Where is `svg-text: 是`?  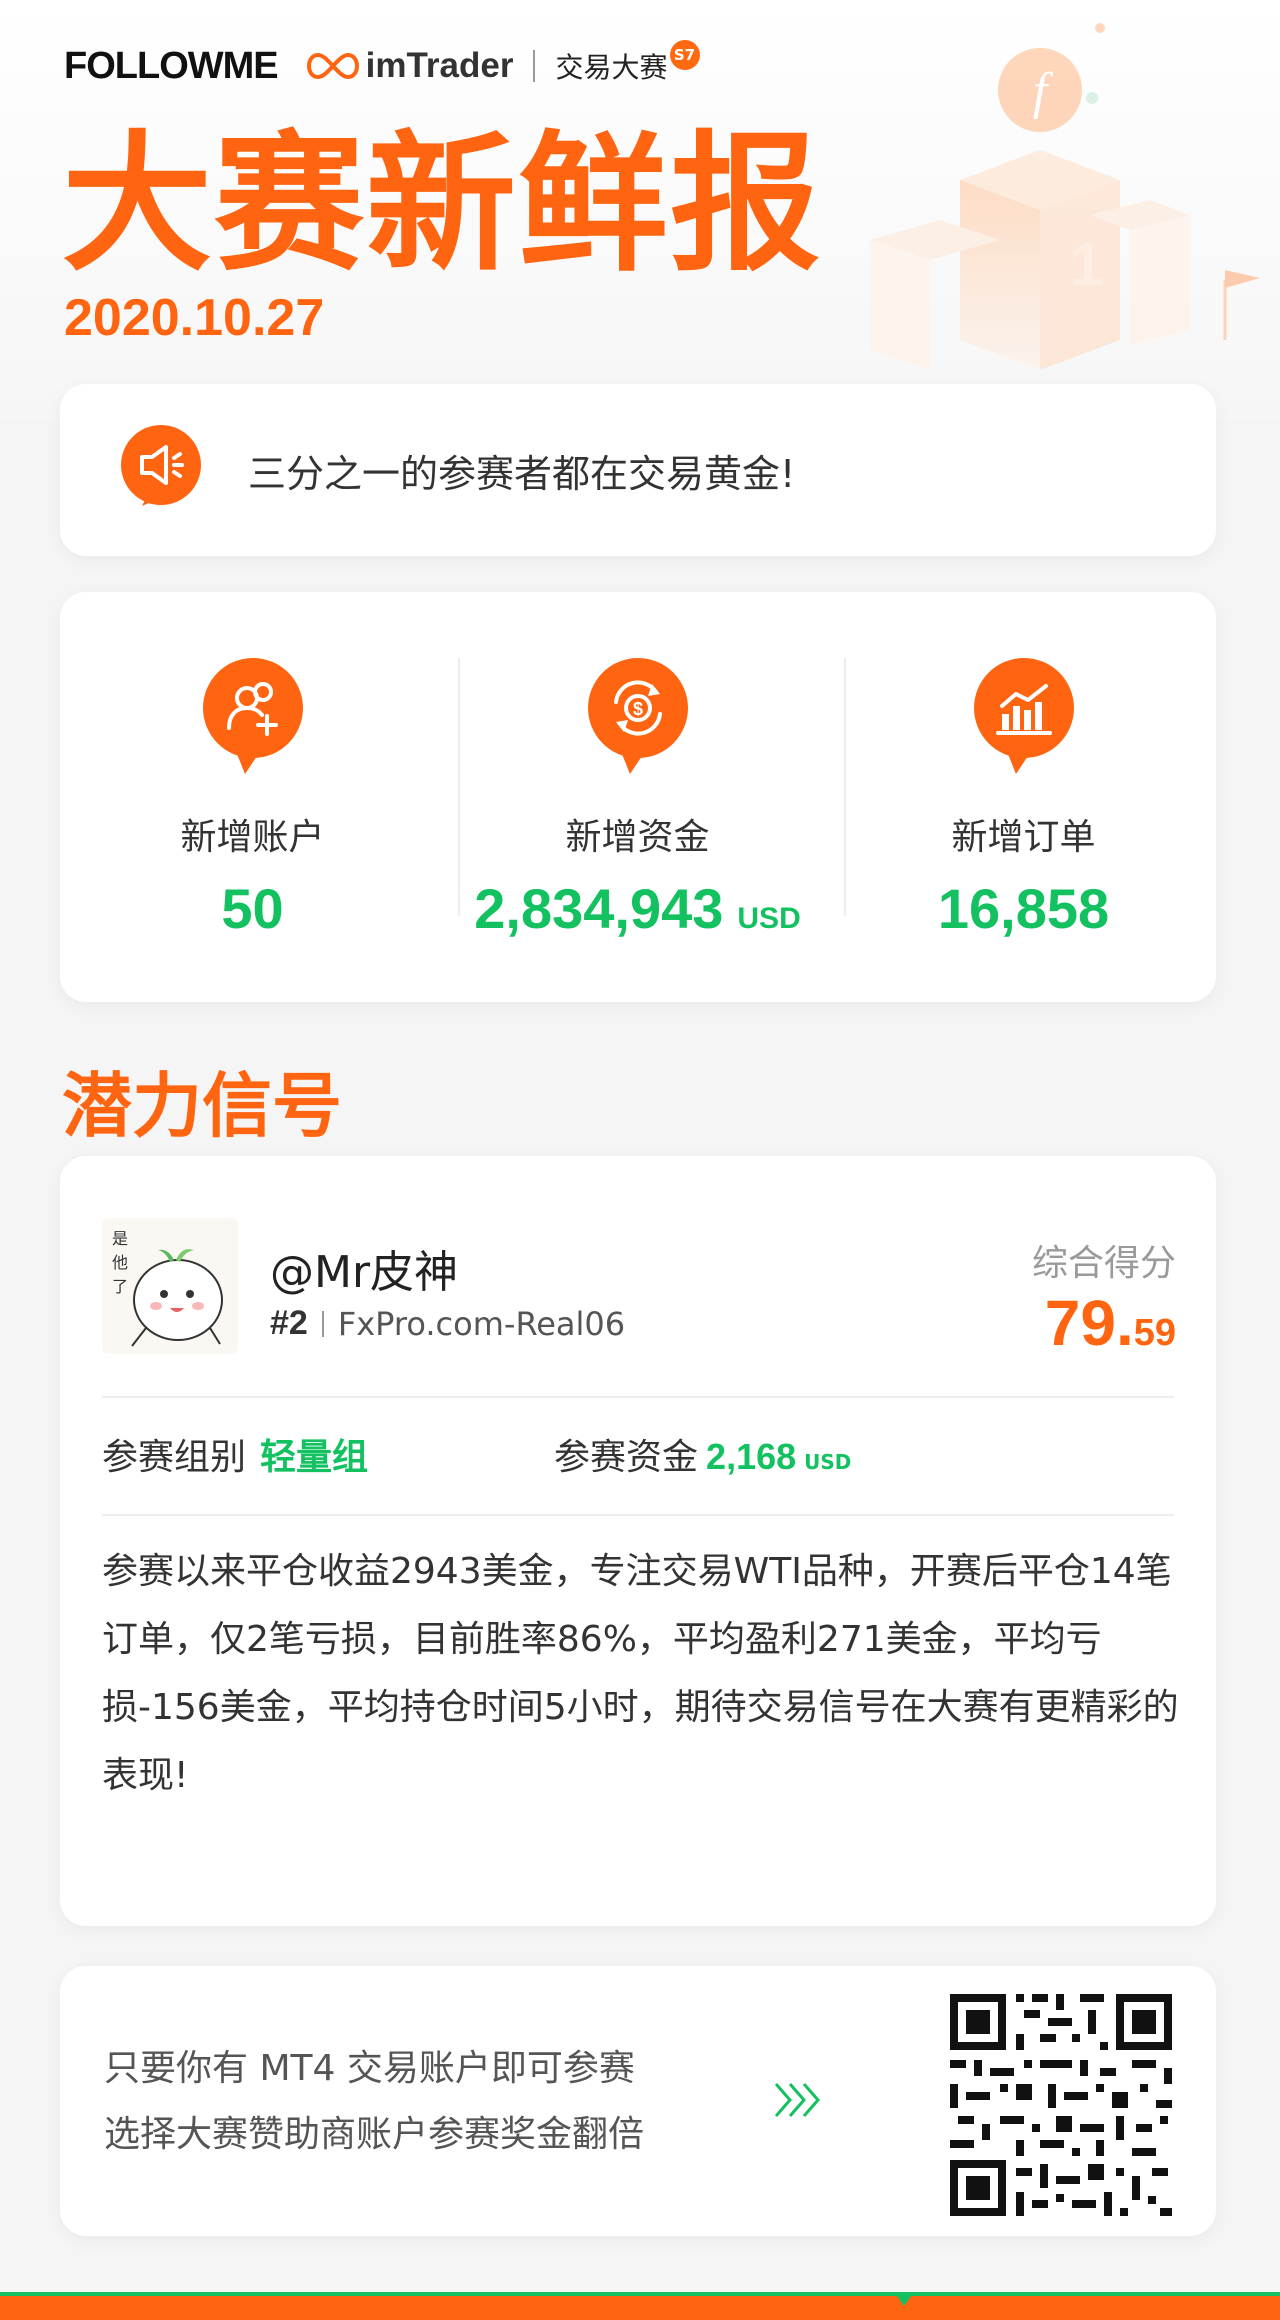 svg-text: 是 is located at coordinates (120, 1238).